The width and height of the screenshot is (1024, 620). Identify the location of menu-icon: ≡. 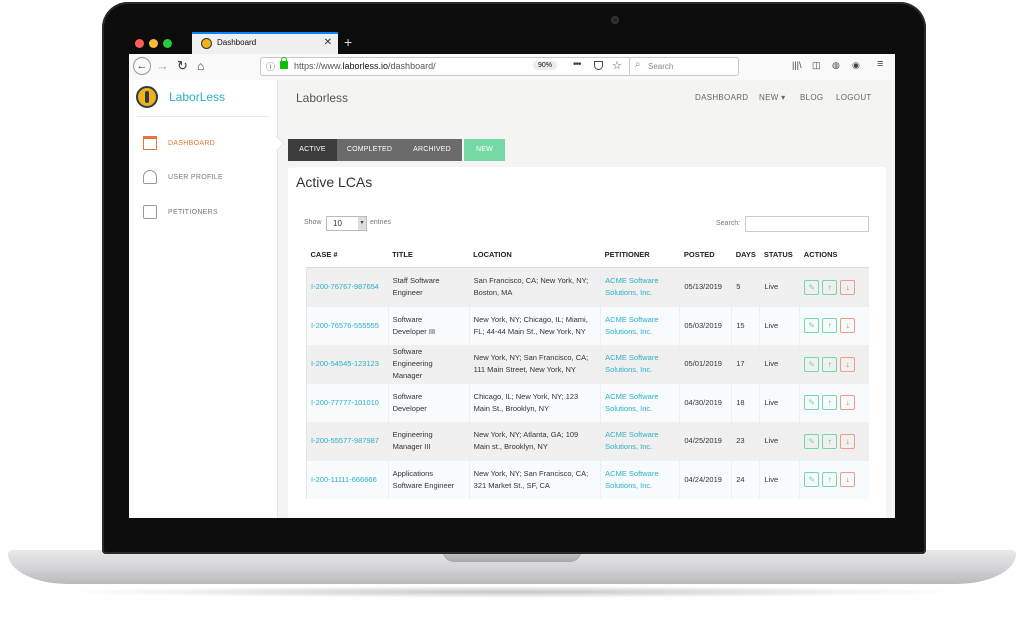
(880, 64).